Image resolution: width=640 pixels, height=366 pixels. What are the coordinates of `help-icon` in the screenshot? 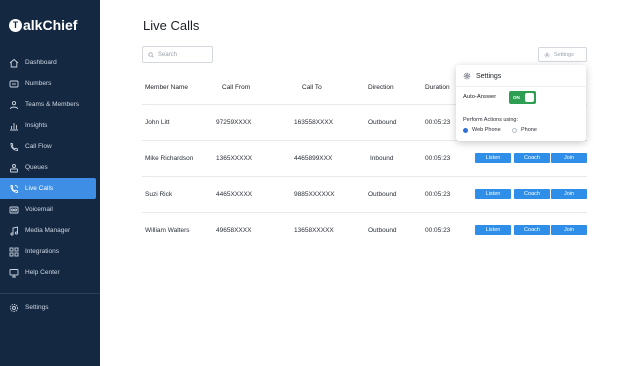 It's located at (13, 272).